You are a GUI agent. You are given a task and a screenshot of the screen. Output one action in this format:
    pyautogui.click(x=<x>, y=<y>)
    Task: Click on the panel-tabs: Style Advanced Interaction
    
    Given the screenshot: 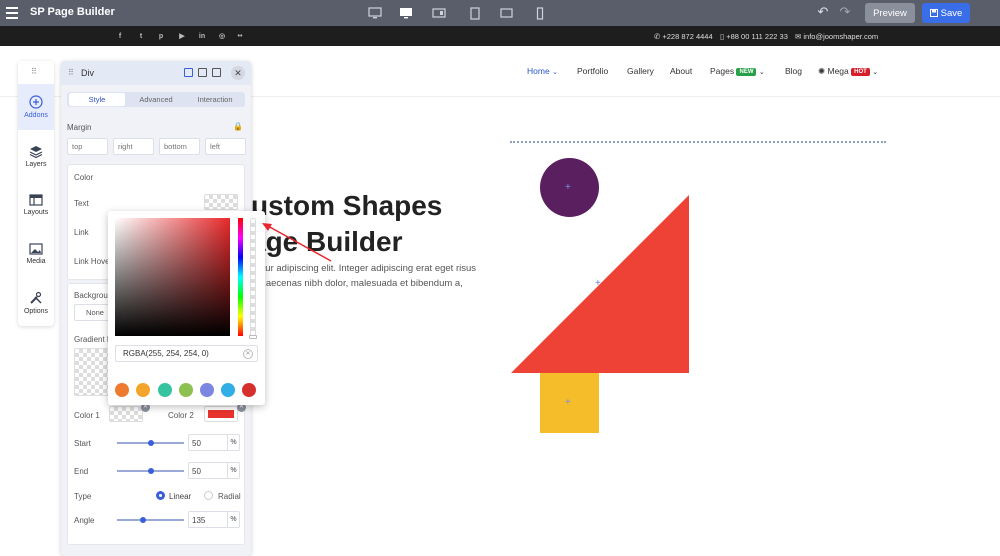 What is the action you would take?
    pyautogui.click(x=156, y=99)
    